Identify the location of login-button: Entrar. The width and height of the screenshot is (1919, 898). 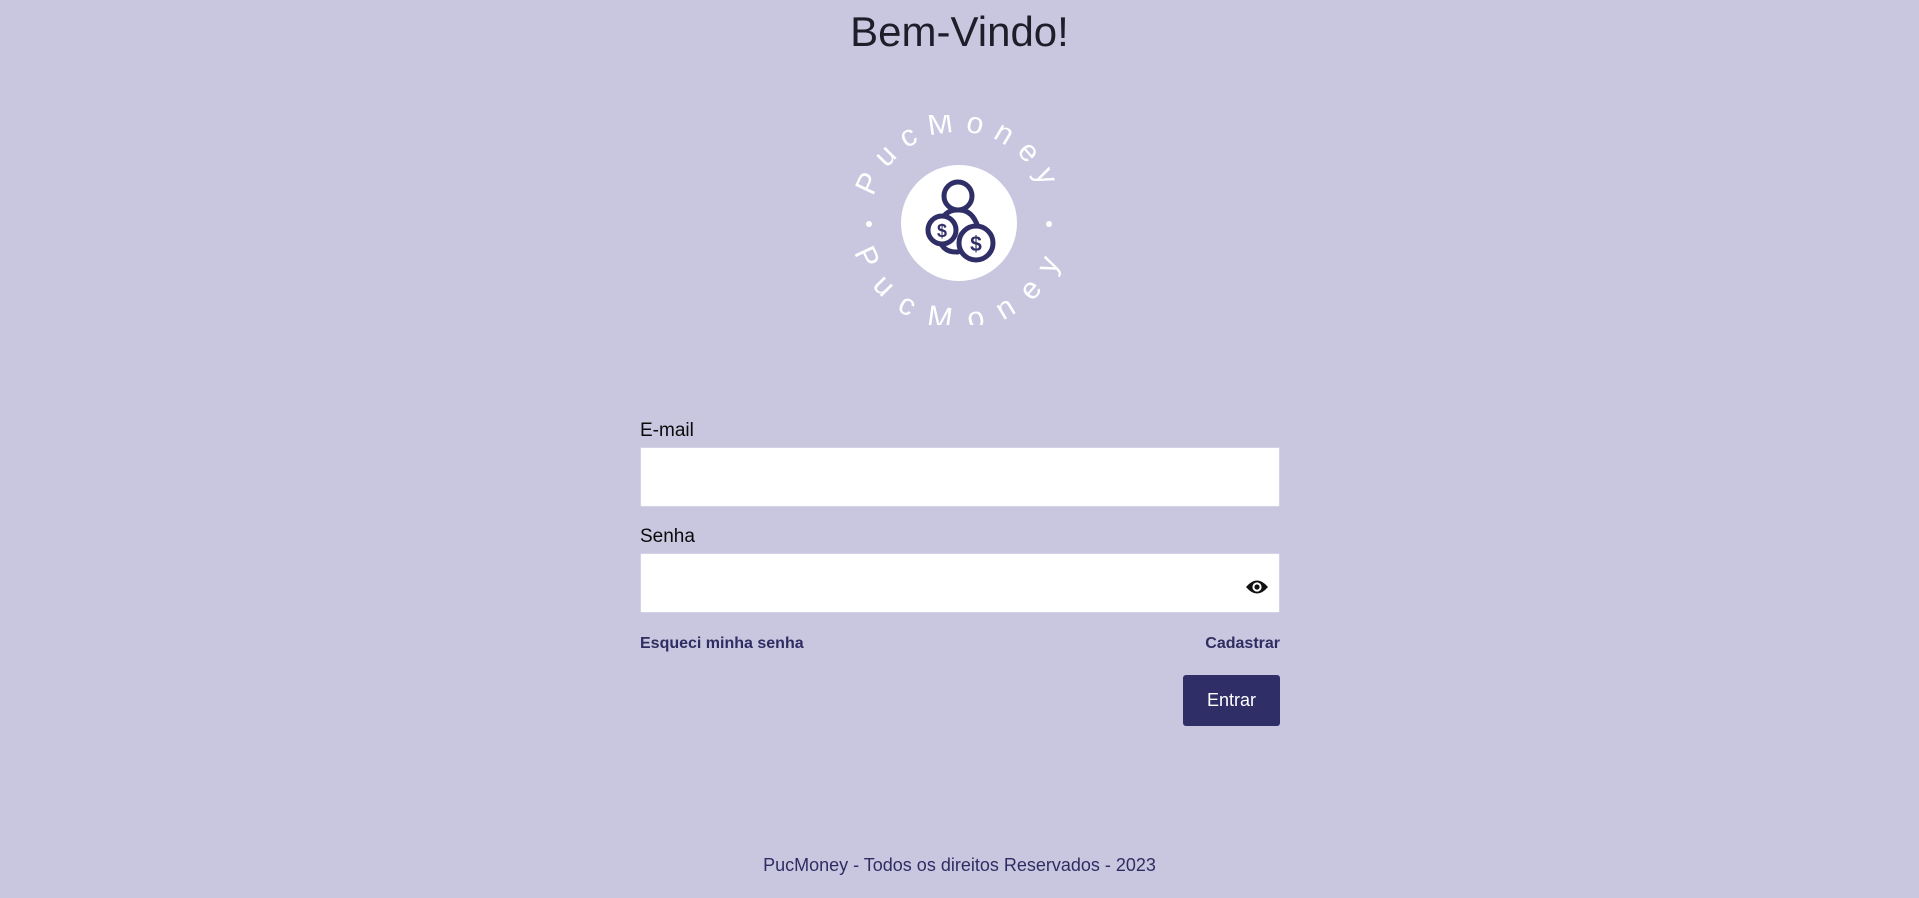
(1231, 700).